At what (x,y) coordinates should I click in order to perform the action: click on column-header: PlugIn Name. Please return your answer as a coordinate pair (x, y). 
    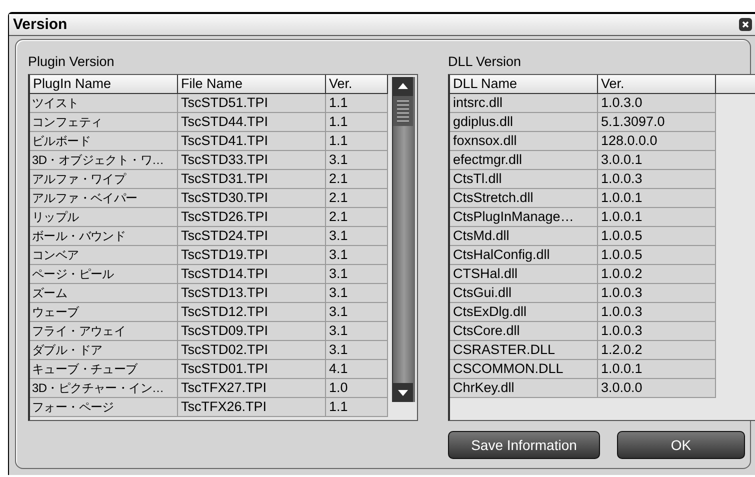
    Looking at the image, I should click on (104, 84).